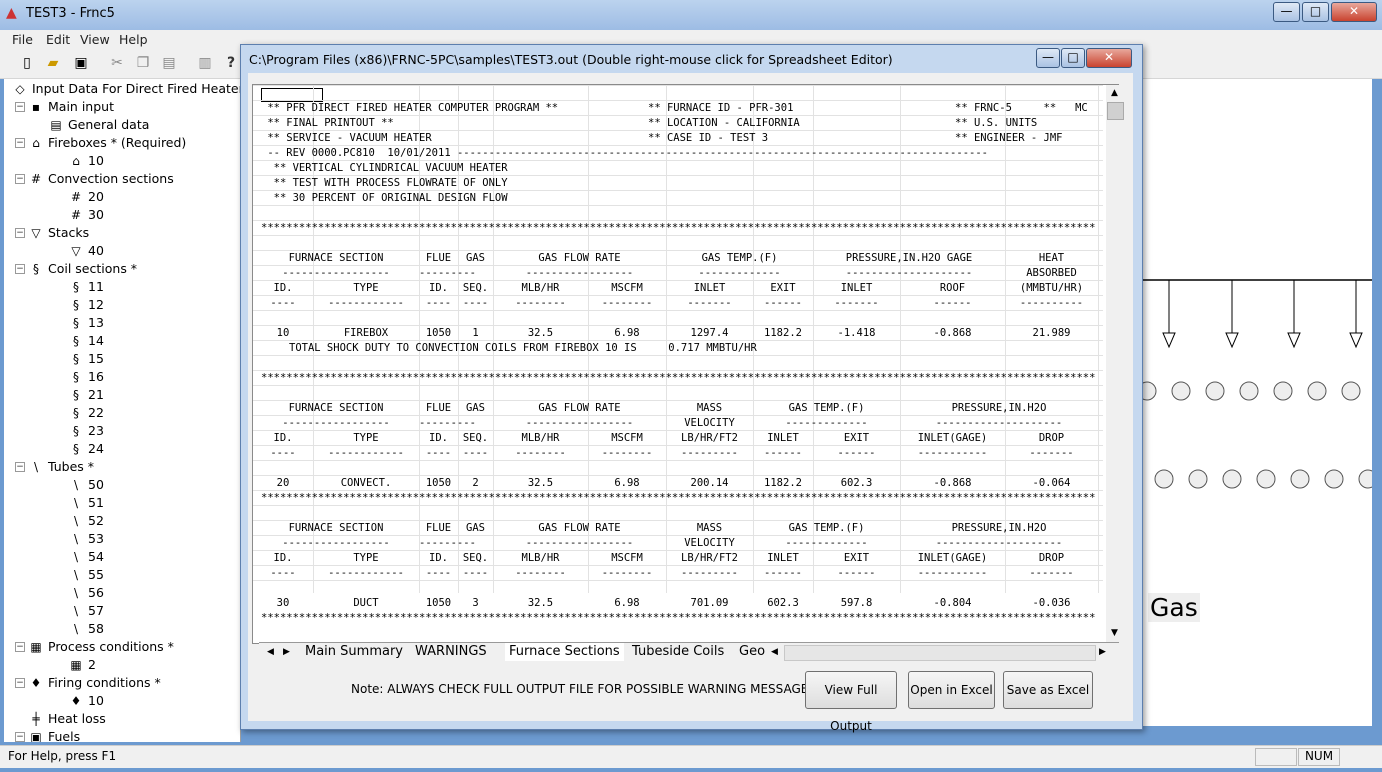 The image size is (1382, 772). Describe the element at coordinates (678, 198) in the screenshot. I see `report-row: ** 30 PERCENT OF ORIGINAL DESIGN FLOW` at that location.